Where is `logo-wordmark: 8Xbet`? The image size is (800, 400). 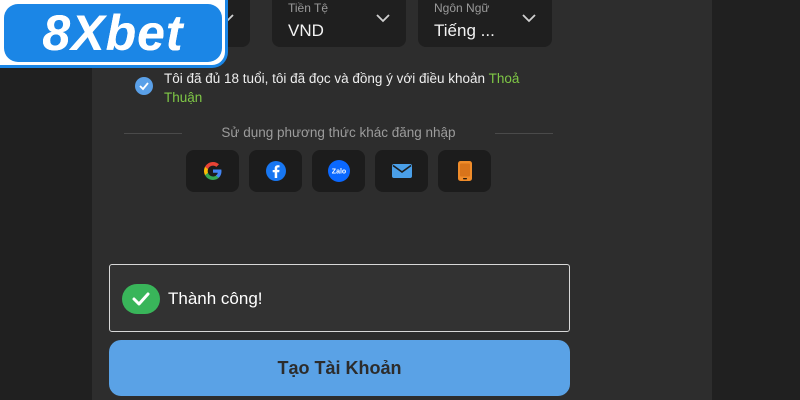
logo-wordmark: 8Xbet is located at coordinates (113, 33).